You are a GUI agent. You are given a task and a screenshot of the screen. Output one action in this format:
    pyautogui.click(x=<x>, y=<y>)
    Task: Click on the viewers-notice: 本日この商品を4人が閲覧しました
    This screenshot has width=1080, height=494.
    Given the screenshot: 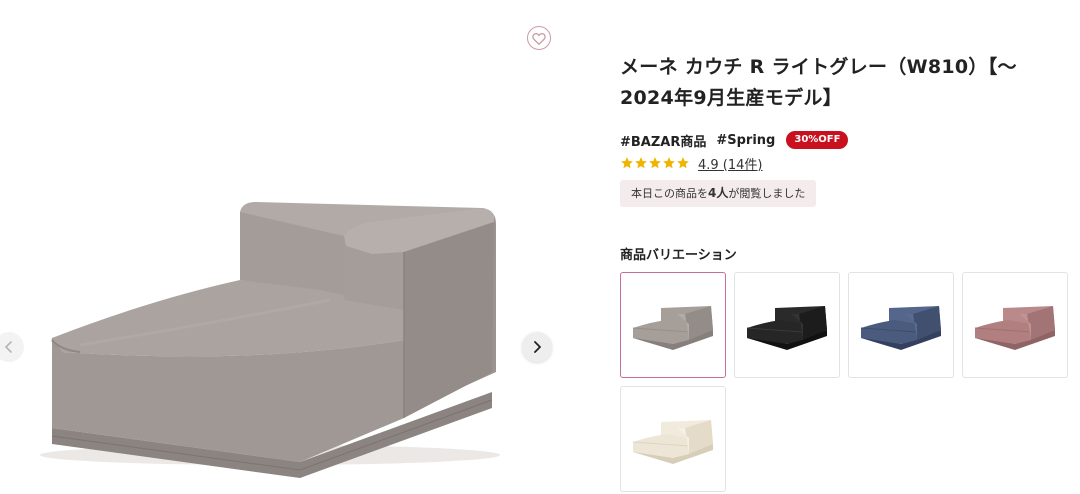 What is the action you would take?
    pyautogui.click(x=718, y=193)
    